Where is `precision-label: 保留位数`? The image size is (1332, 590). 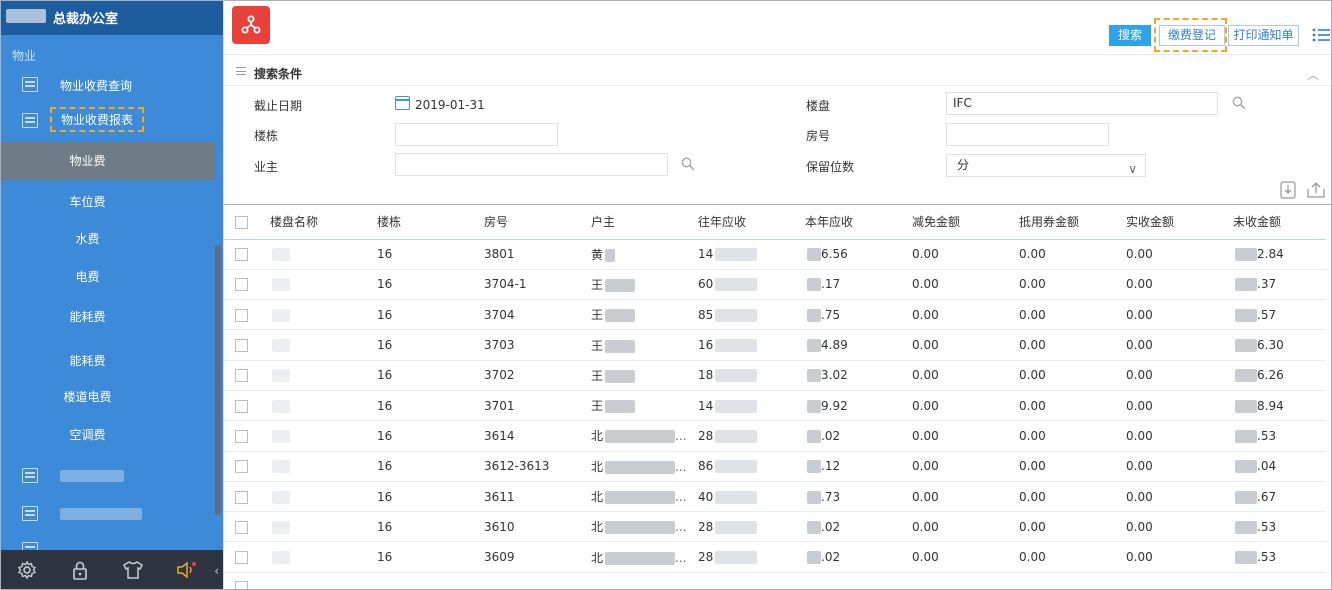 precision-label: 保留位数 is located at coordinates (830, 167).